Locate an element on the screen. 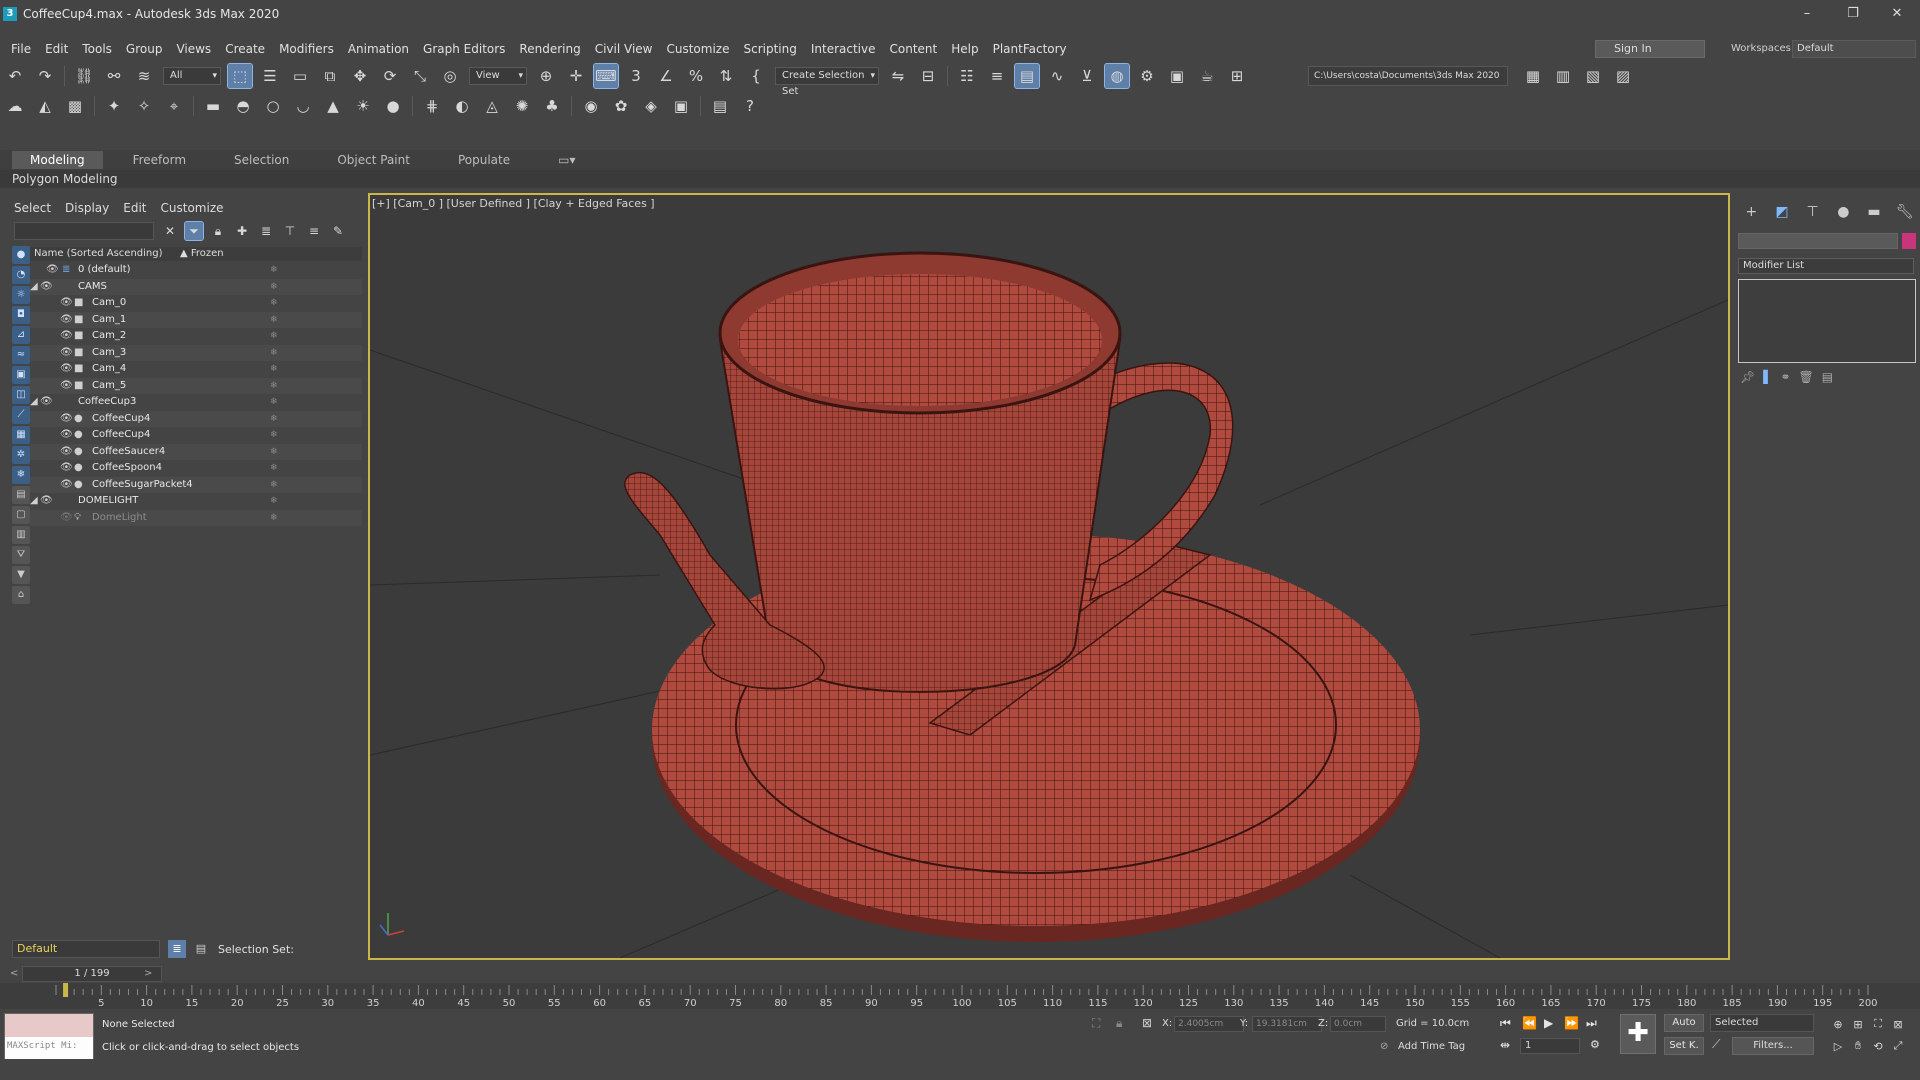 Image resolution: width=1920 pixels, height=1080 pixels. go-to-end-icon: ⏭ is located at coordinates (1591, 1023).